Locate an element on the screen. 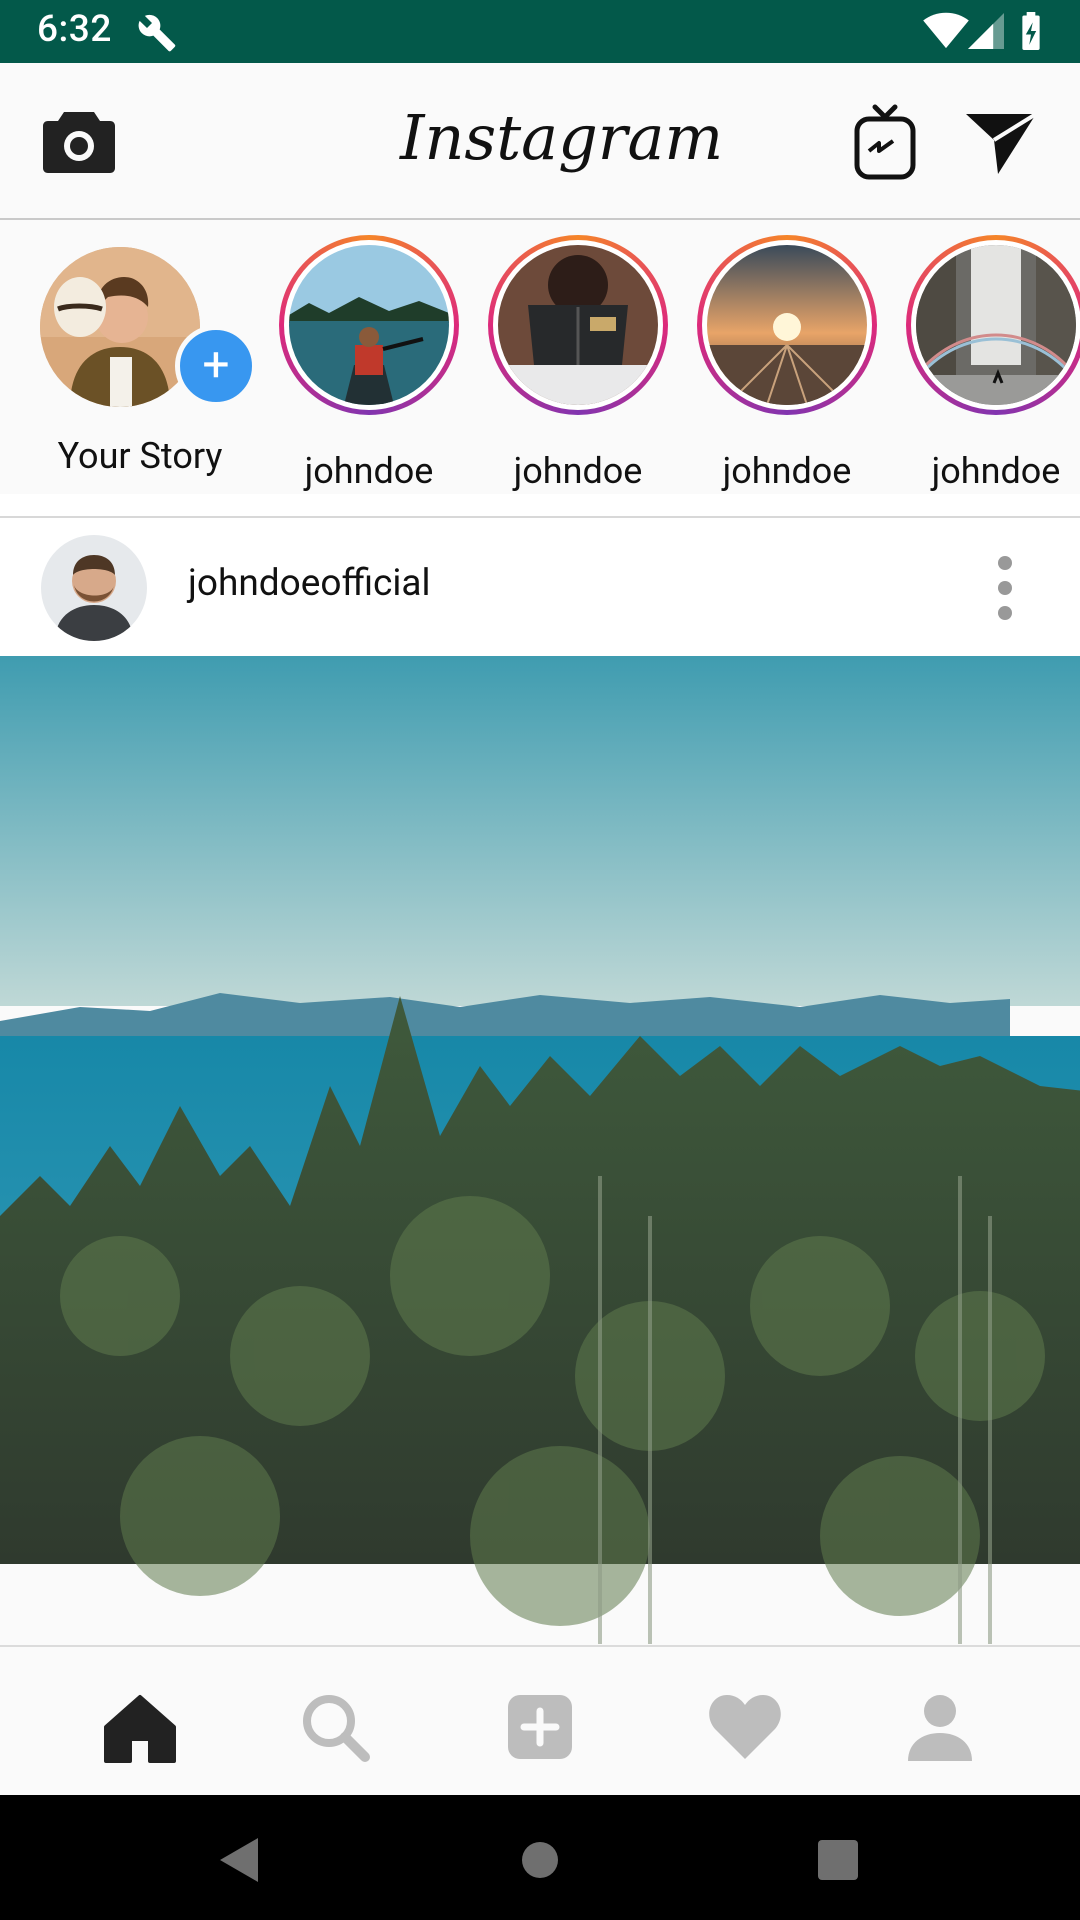 The image size is (1080, 1920). profile-icon is located at coordinates (940, 1727).